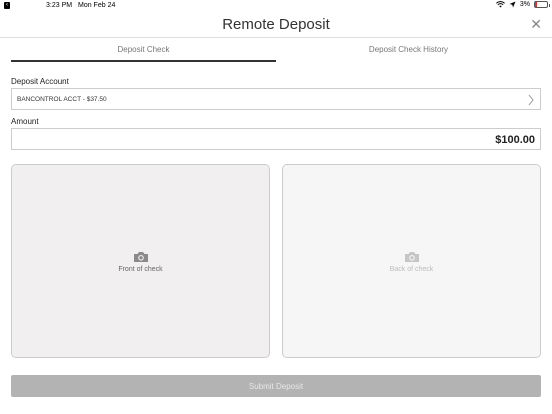 The width and height of the screenshot is (552, 414). Describe the element at coordinates (515, 140) in the screenshot. I see `amount-value: $100.00` at that location.